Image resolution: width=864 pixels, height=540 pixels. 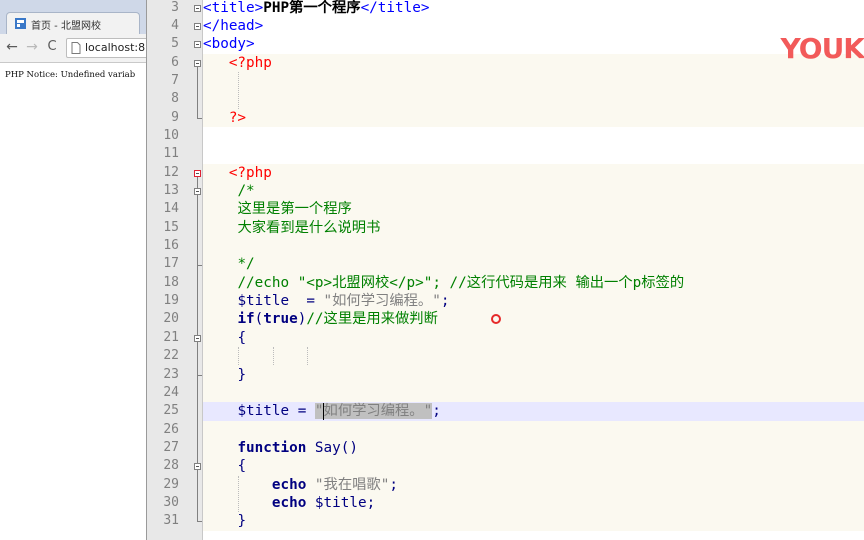 What do you see at coordinates (73, 23) in the screenshot?
I see `browser-tab: 首页 - 北盟网校` at bounding box center [73, 23].